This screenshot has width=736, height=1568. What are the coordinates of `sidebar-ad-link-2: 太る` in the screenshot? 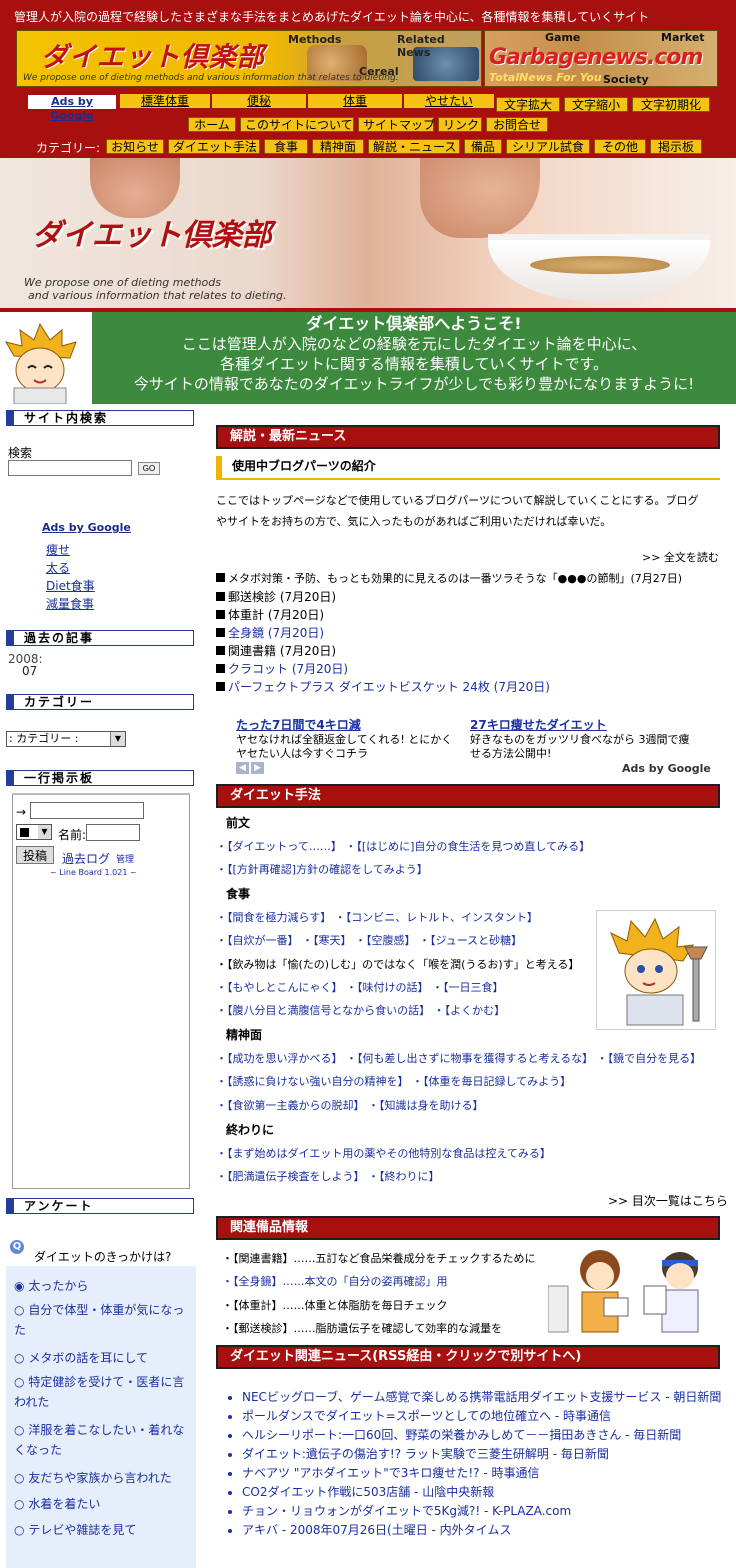 It's located at (58, 567).